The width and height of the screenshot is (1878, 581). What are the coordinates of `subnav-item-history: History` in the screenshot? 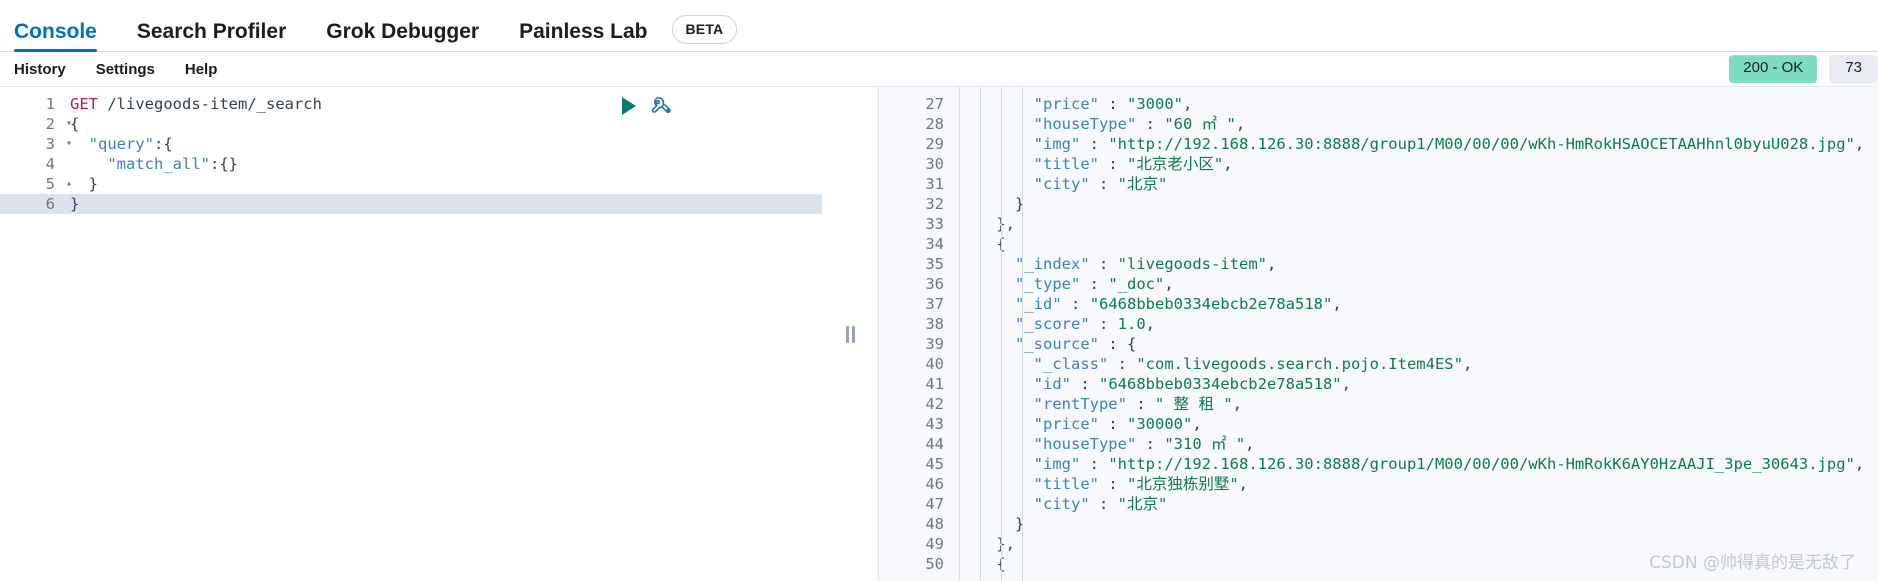 It's located at (40, 69).